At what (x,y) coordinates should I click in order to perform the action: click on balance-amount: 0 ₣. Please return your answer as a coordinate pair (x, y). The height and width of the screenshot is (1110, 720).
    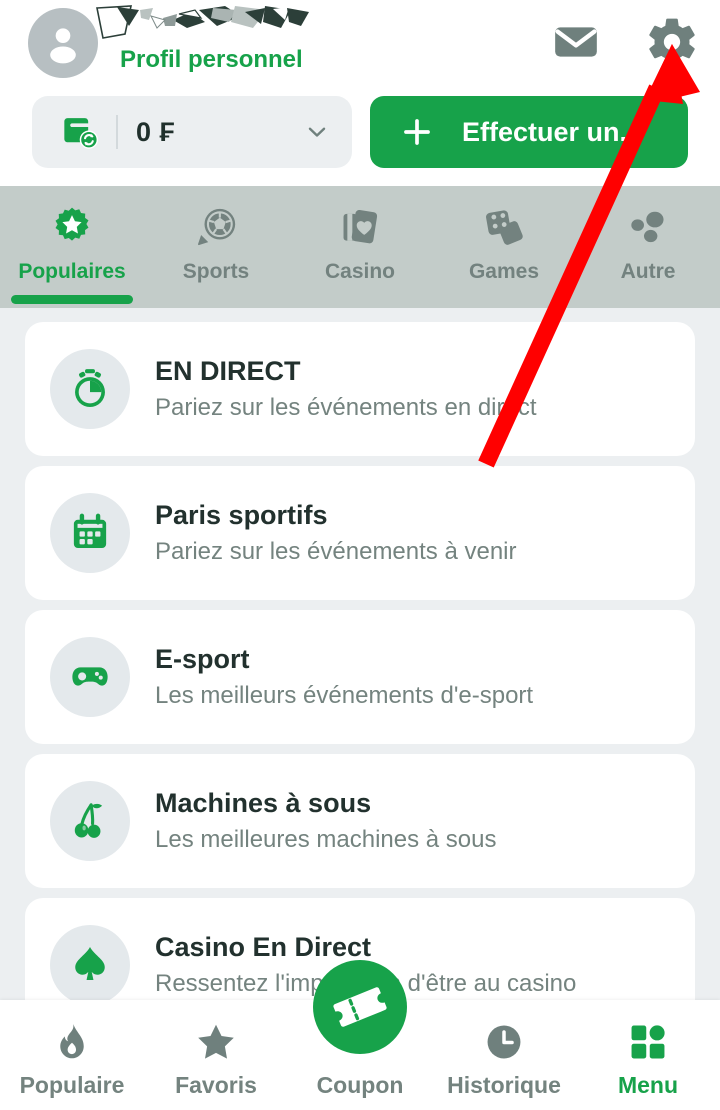
    Looking at the image, I should click on (156, 131).